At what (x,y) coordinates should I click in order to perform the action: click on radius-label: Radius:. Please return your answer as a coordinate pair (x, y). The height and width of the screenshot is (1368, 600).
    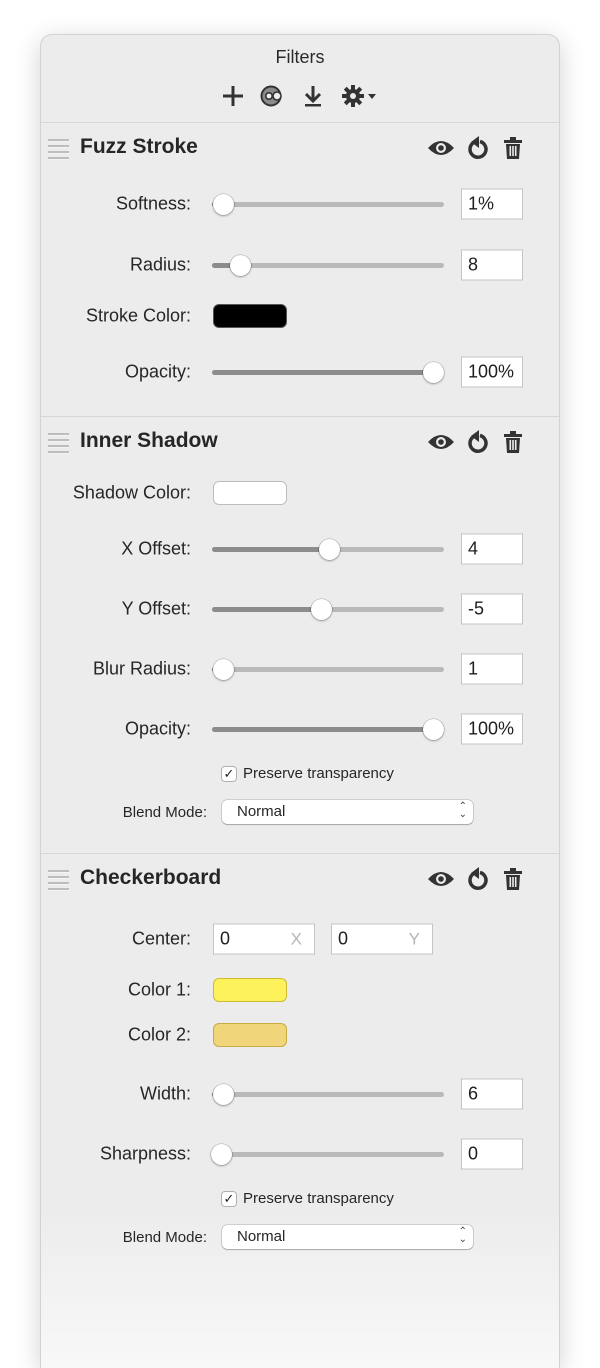
    Looking at the image, I should click on (160, 264).